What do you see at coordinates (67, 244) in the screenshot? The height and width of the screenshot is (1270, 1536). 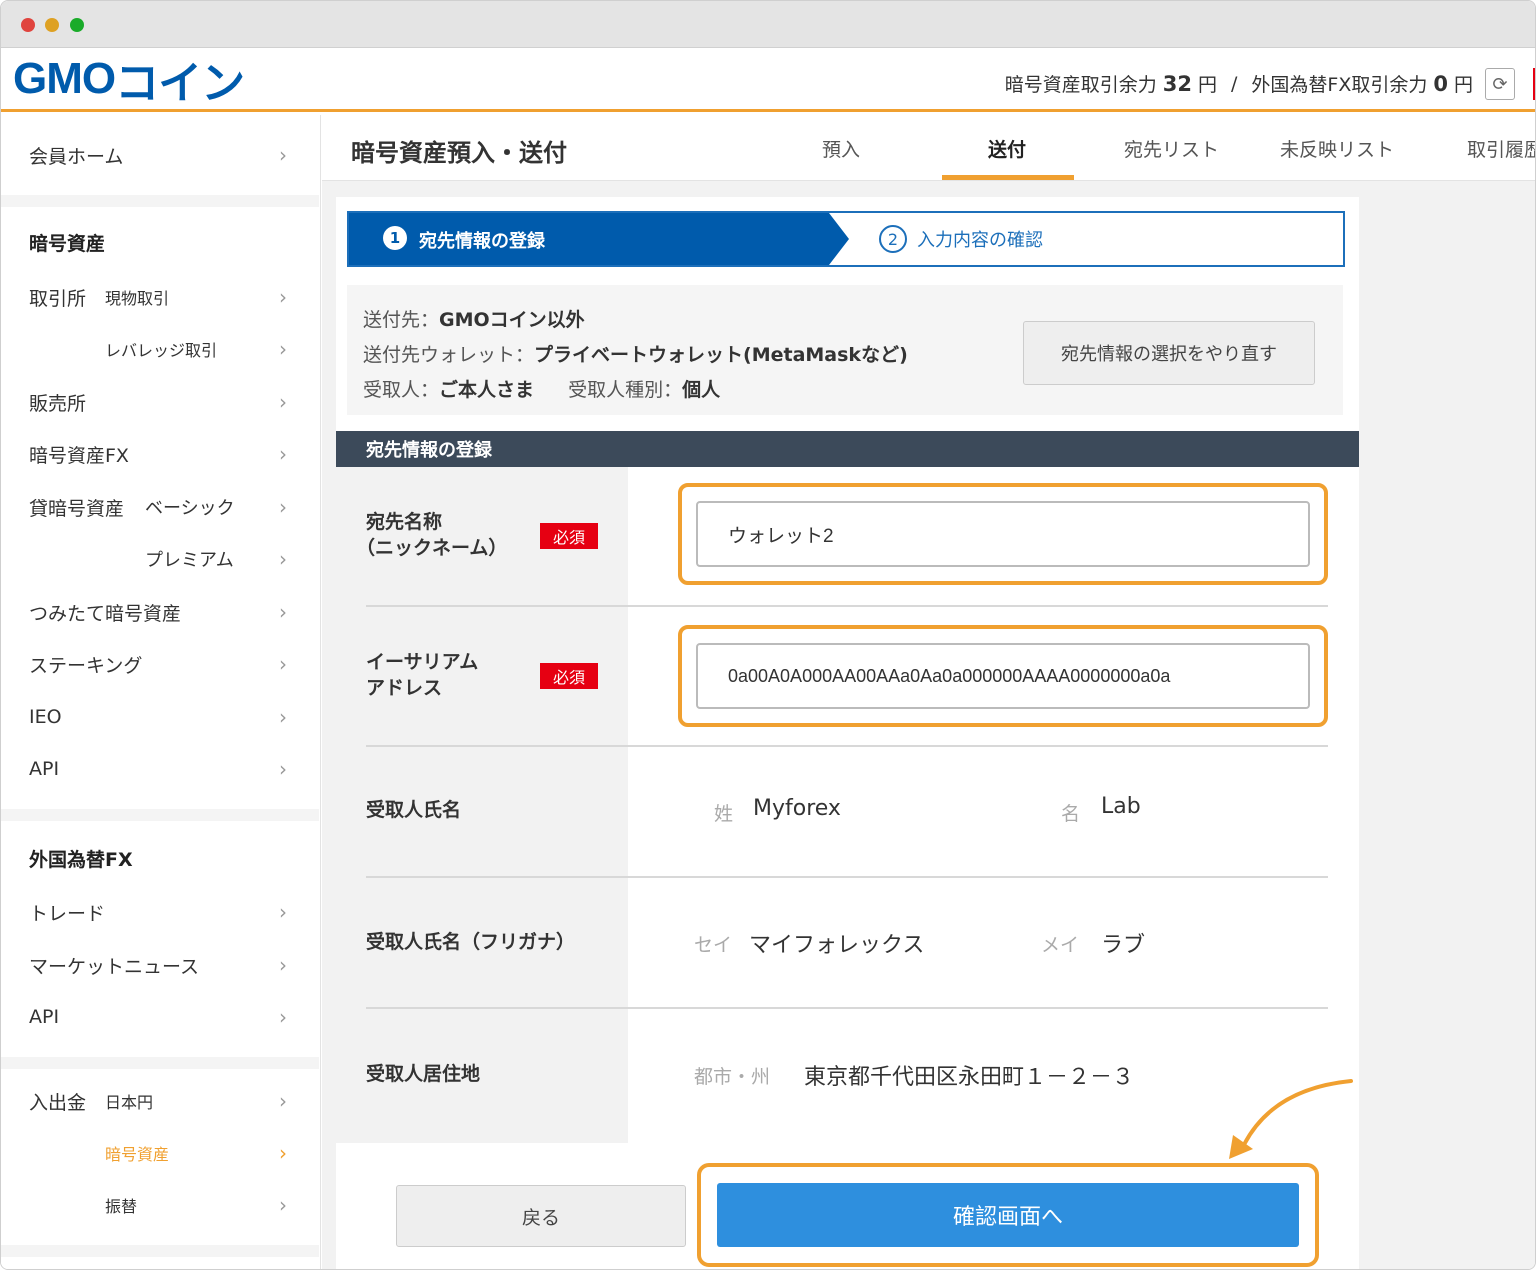 I see `sidebar-heading-crypto: 暗号資産` at bounding box center [67, 244].